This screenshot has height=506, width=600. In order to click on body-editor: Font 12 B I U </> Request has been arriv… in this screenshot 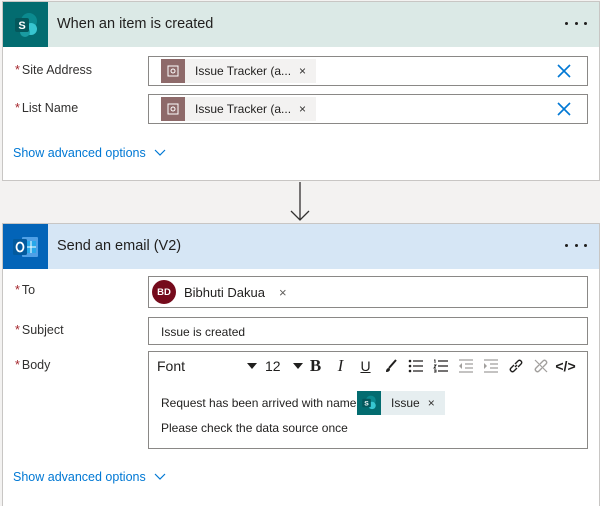, I will do `click(368, 400)`.